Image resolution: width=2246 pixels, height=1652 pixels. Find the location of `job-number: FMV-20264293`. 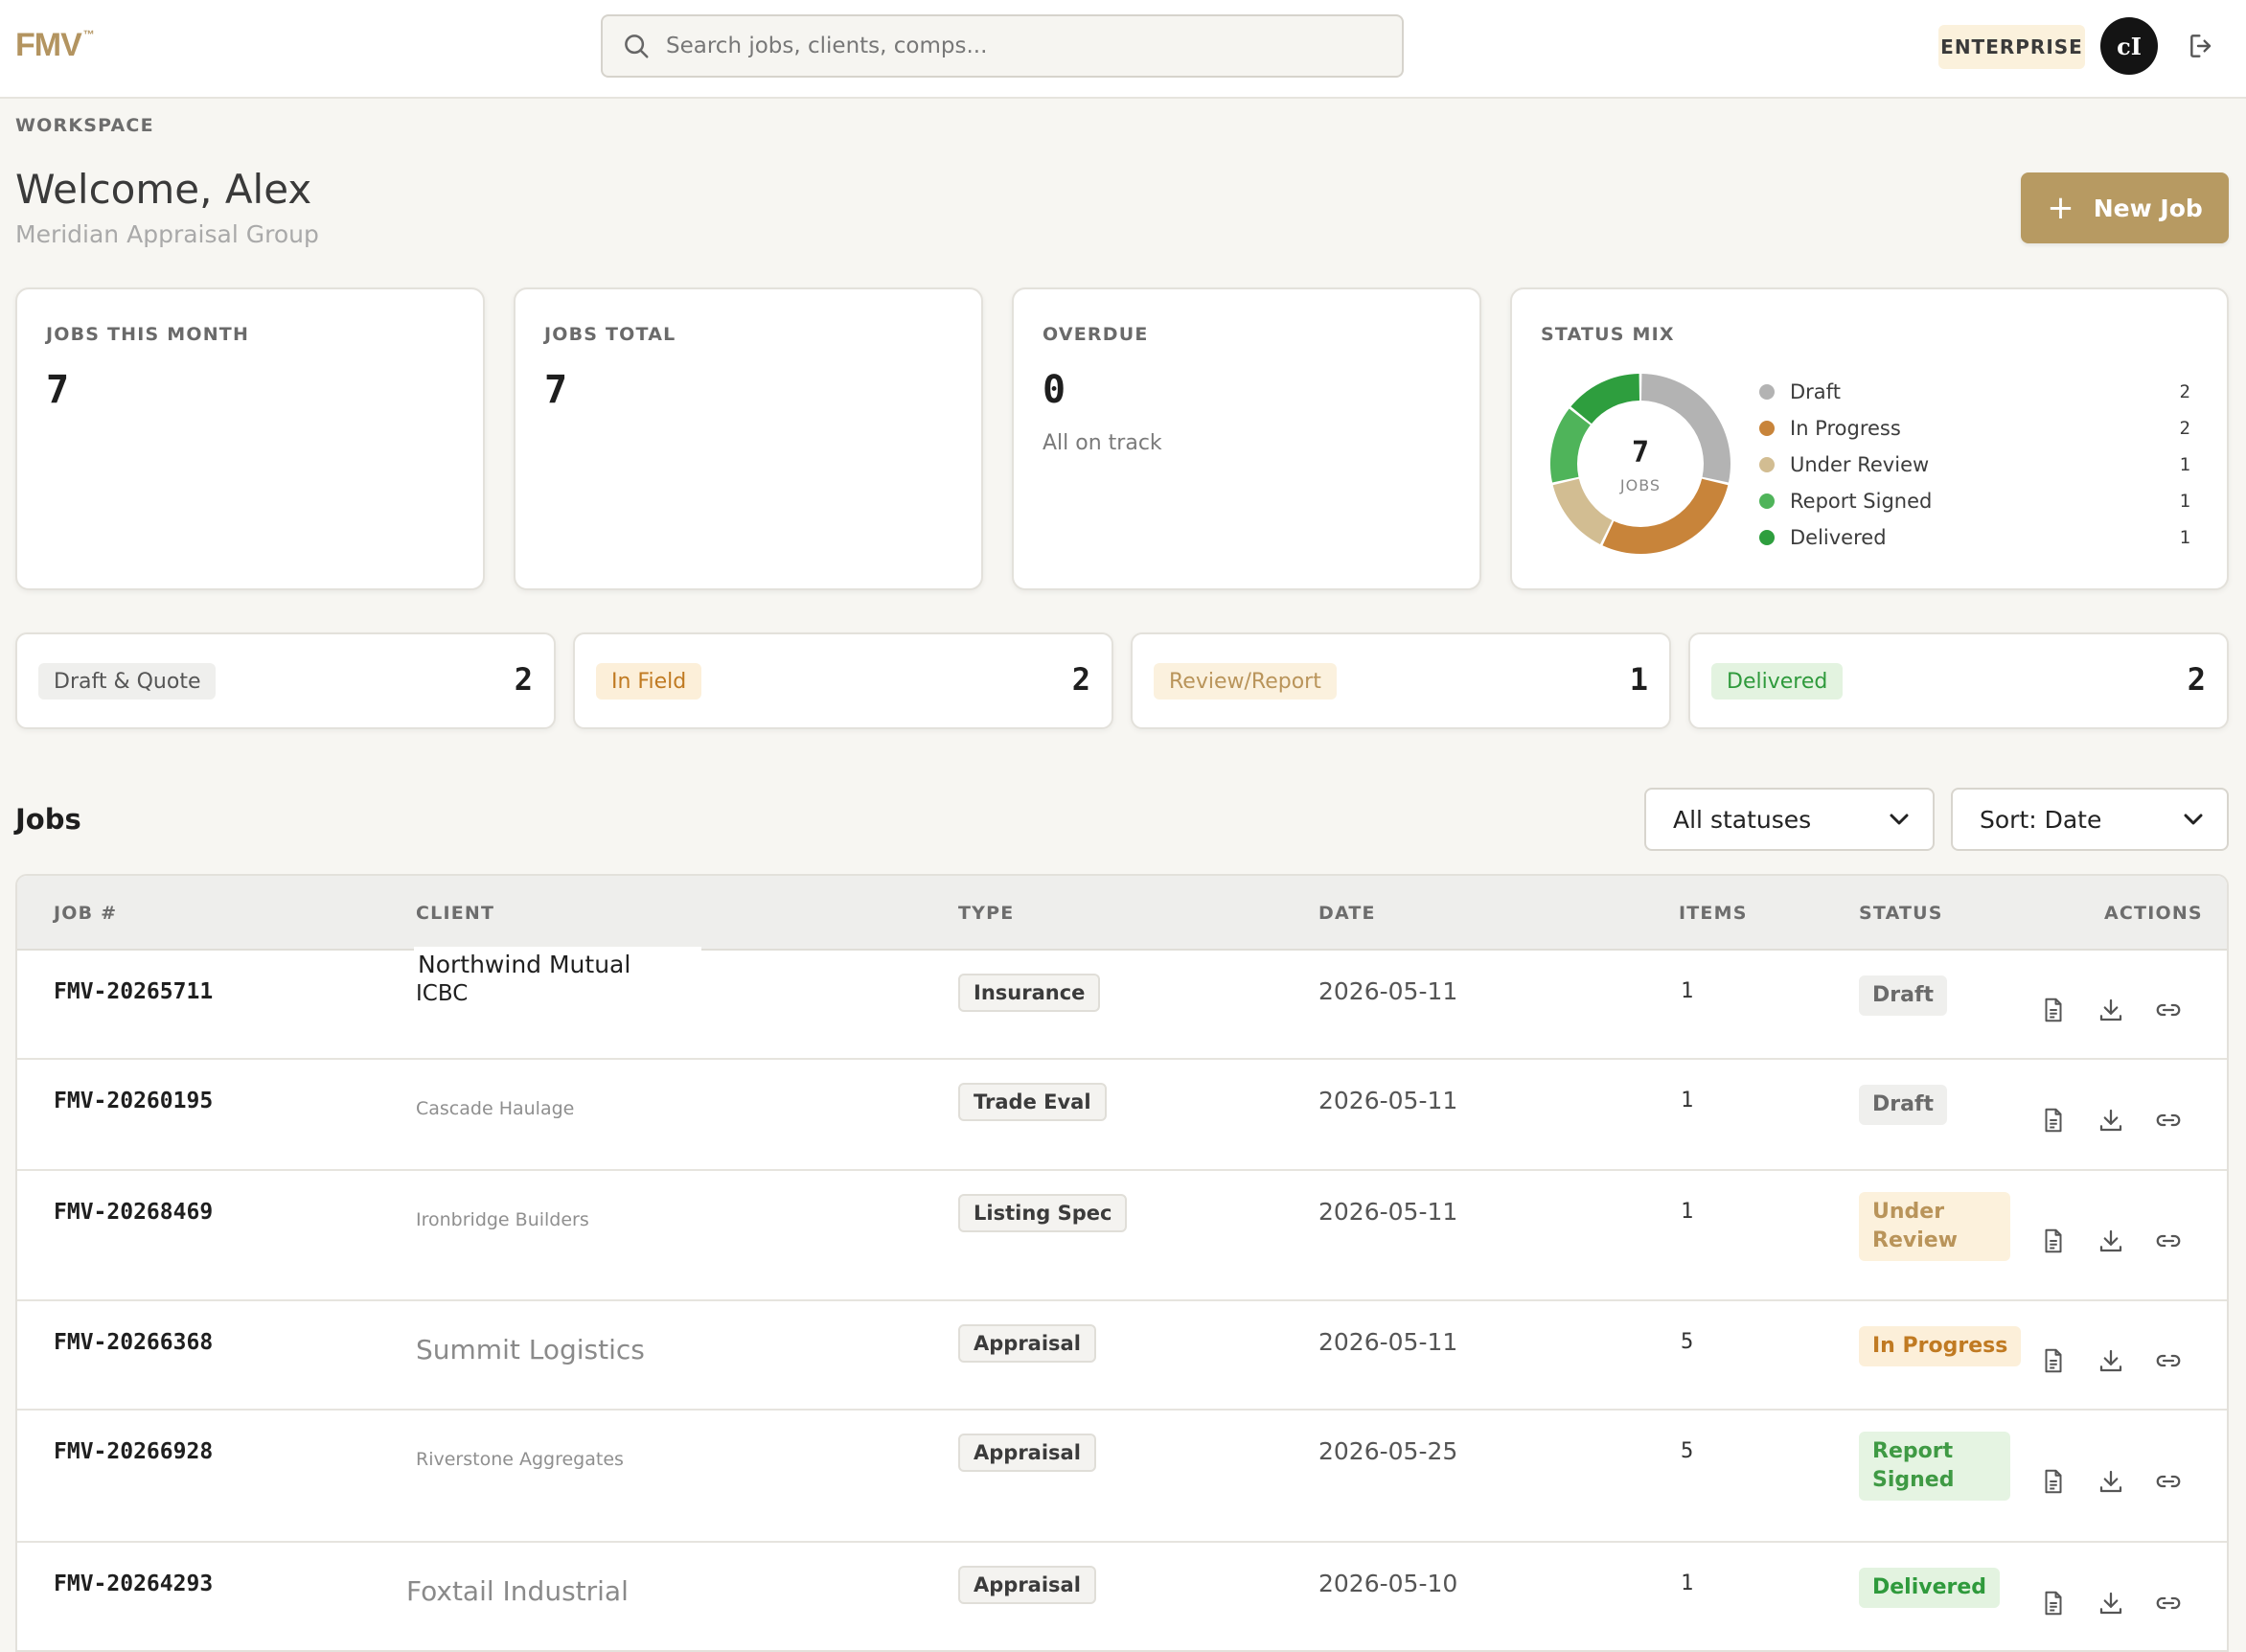

job-number: FMV-20264293 is located at coordinates (133, 1584).